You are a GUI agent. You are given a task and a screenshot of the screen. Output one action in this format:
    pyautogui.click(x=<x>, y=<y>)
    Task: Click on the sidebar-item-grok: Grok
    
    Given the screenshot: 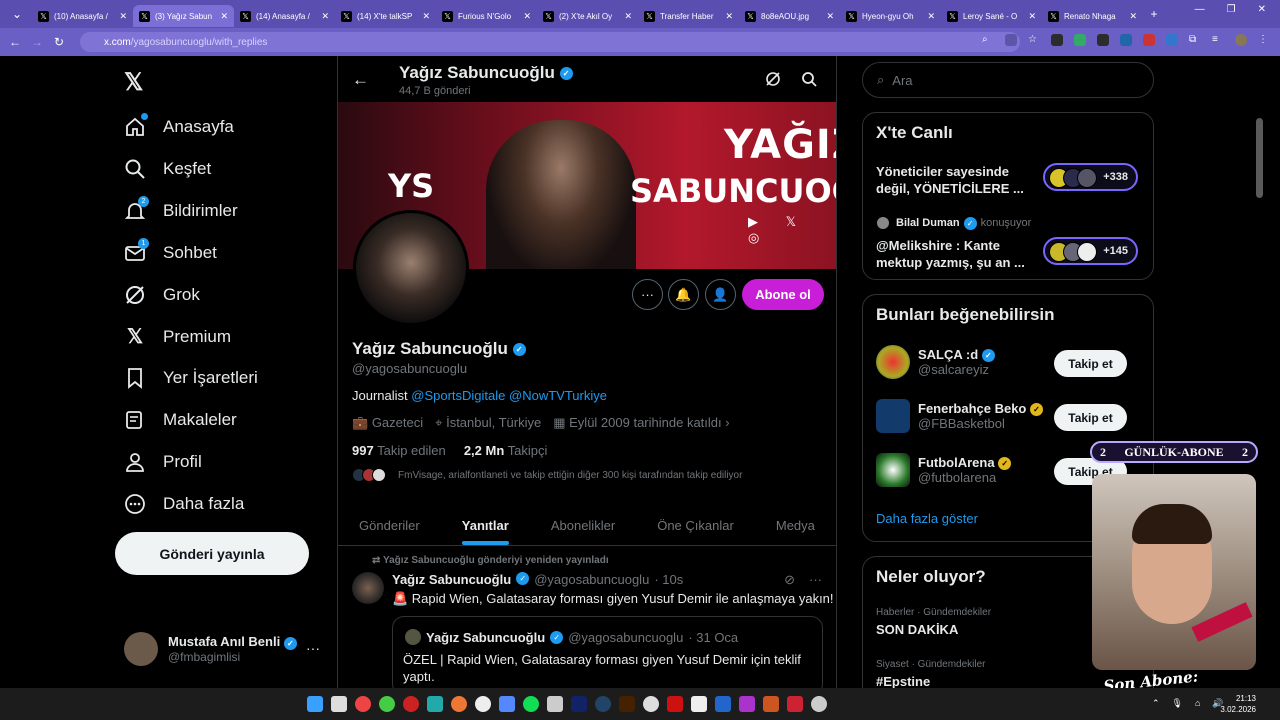 What is the action you would take?
    pyautogui.click(x=162, y=295)
    